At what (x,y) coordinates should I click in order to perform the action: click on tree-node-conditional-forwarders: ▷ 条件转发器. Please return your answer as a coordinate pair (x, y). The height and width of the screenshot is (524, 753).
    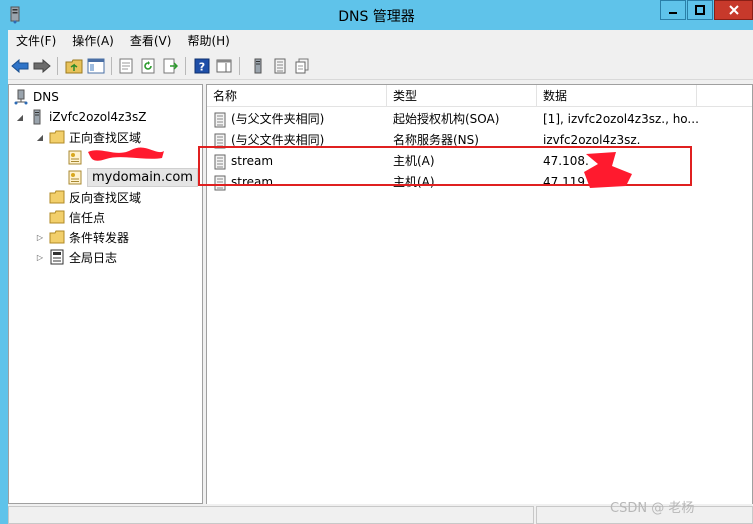
    Looking at the image, I should click on (82, 237).